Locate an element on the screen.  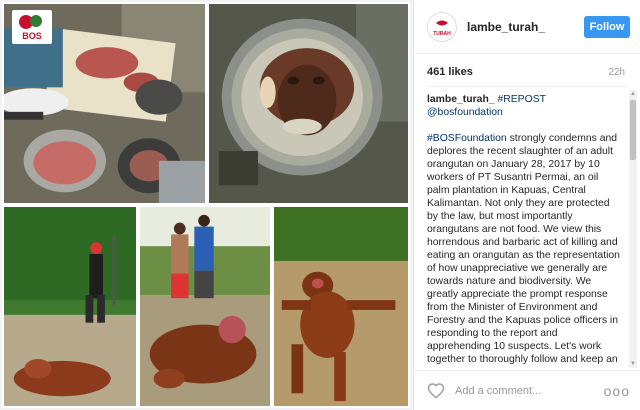
bos-logo: BOS is located at coordinates (32, 27).